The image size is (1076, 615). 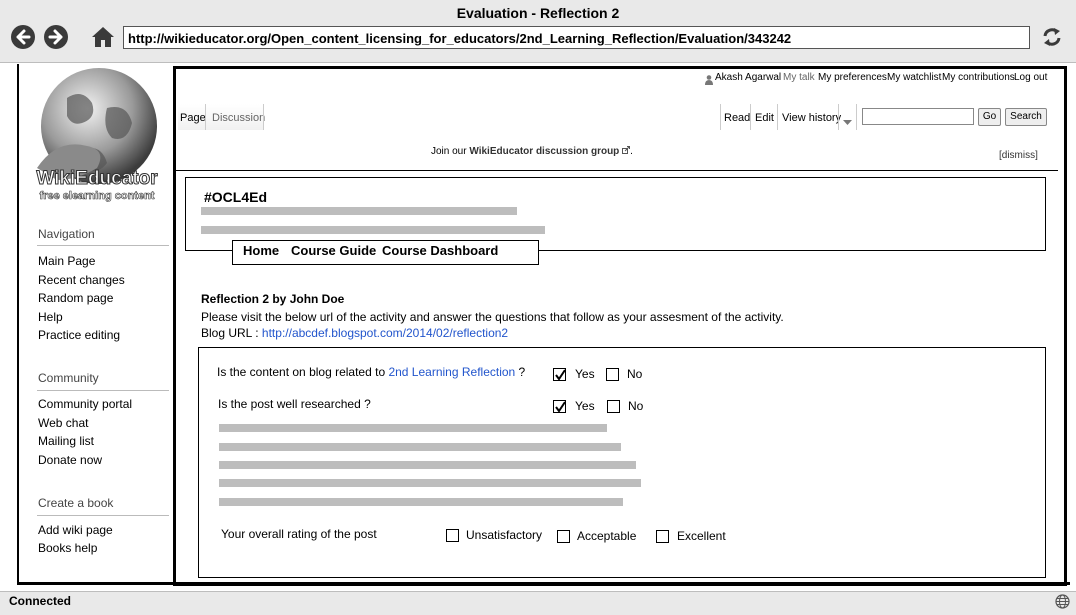 What do you see at coordinates (66, 234) in the screenshot?
I see `sidebar-heading-navigation: Navigation` at bounding box center [66, 234].